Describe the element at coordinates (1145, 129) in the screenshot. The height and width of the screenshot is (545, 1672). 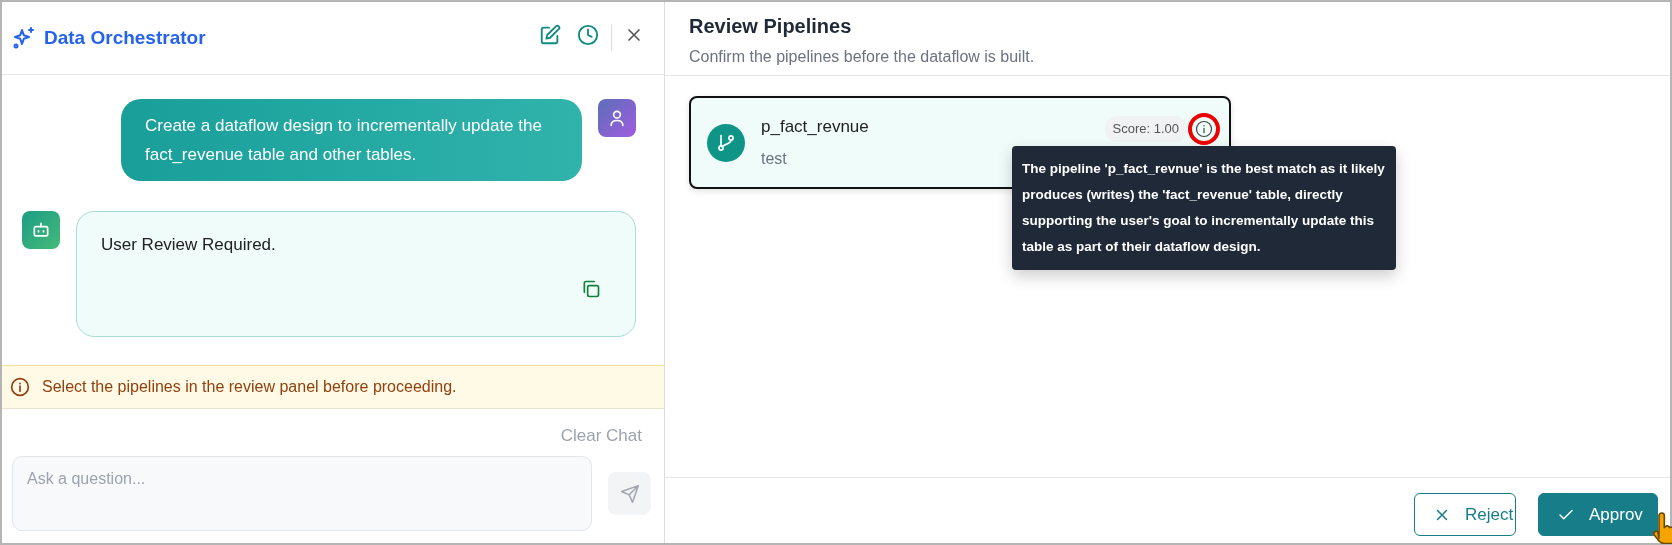
I see `score-label: Score: 1.00` at that location.